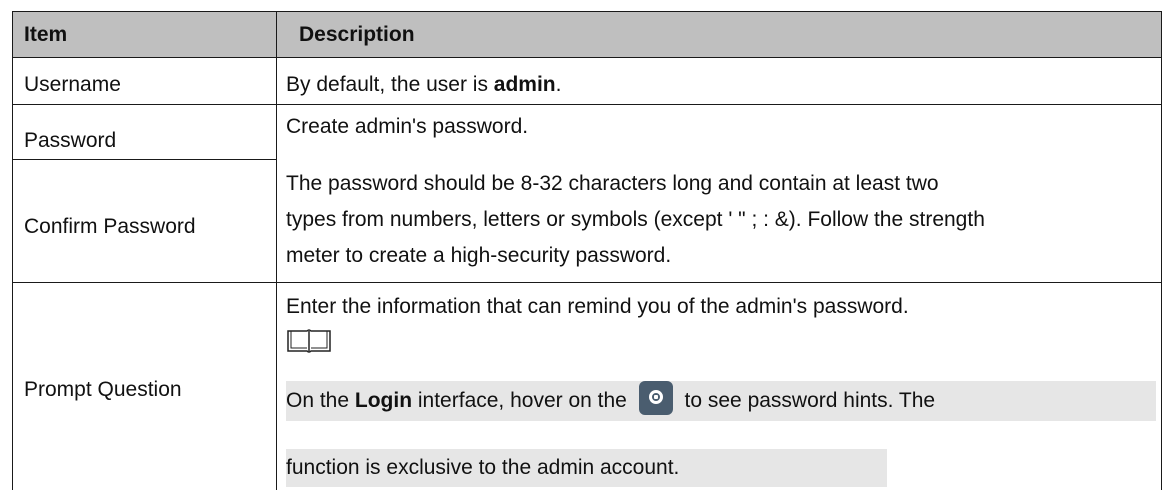 The height and width of the screenshot is (490, 1168). What do you see at coordinates (309, 341) in the screenshot?
I see `book-note-icon` at bounding box center [309, 341].